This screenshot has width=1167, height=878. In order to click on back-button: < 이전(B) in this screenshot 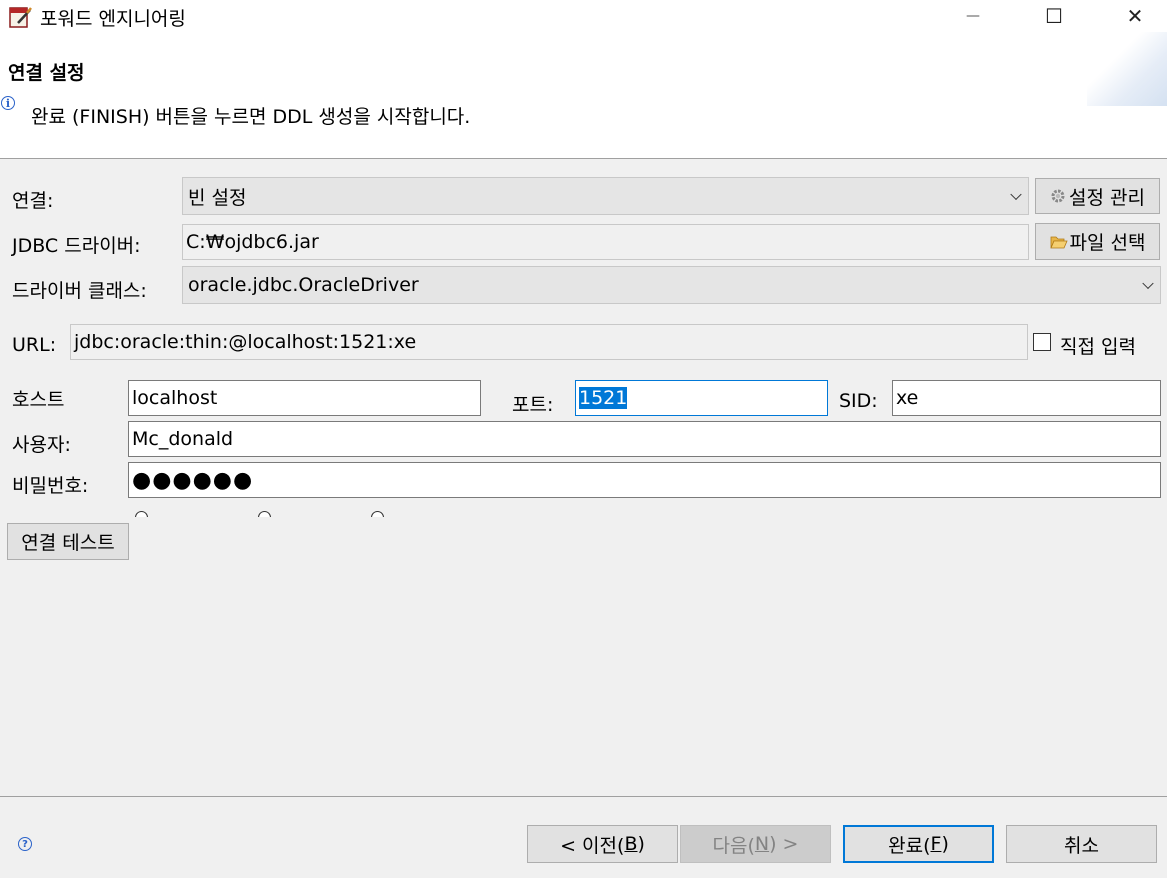, I will do `click(602, 844)`.